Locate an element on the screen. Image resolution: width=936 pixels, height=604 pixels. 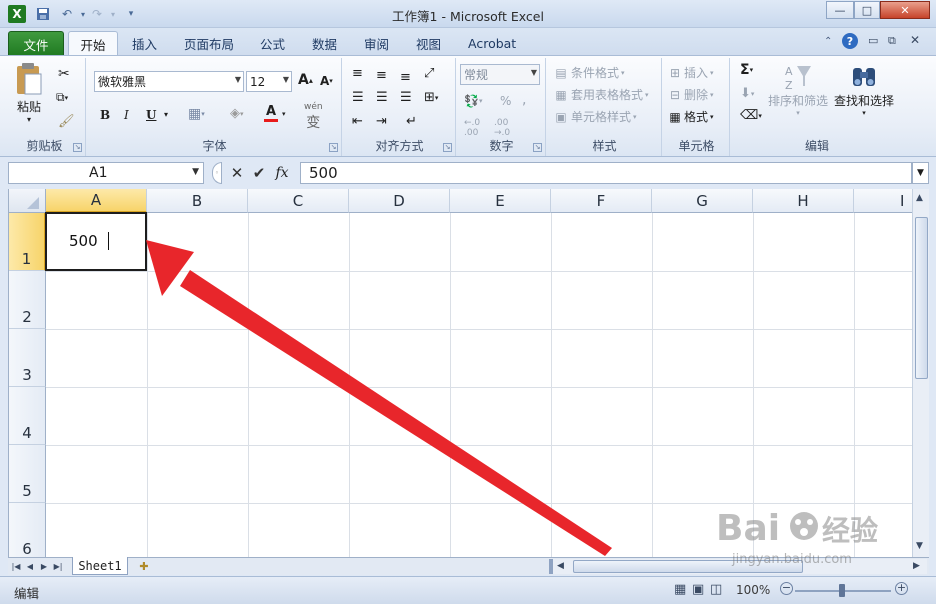
number-launcher-icon: ↘ is located at coordinates (537, 147).